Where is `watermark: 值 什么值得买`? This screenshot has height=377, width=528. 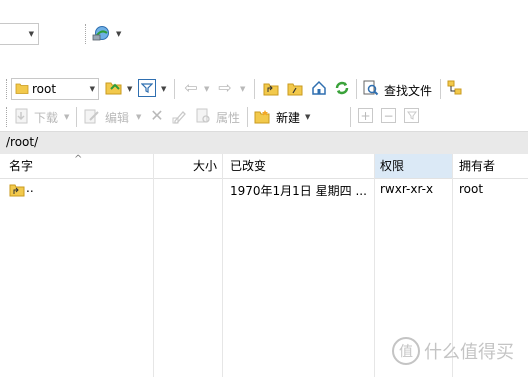 watermark: 值 什么值得买 is located at coordinates (453, 351).